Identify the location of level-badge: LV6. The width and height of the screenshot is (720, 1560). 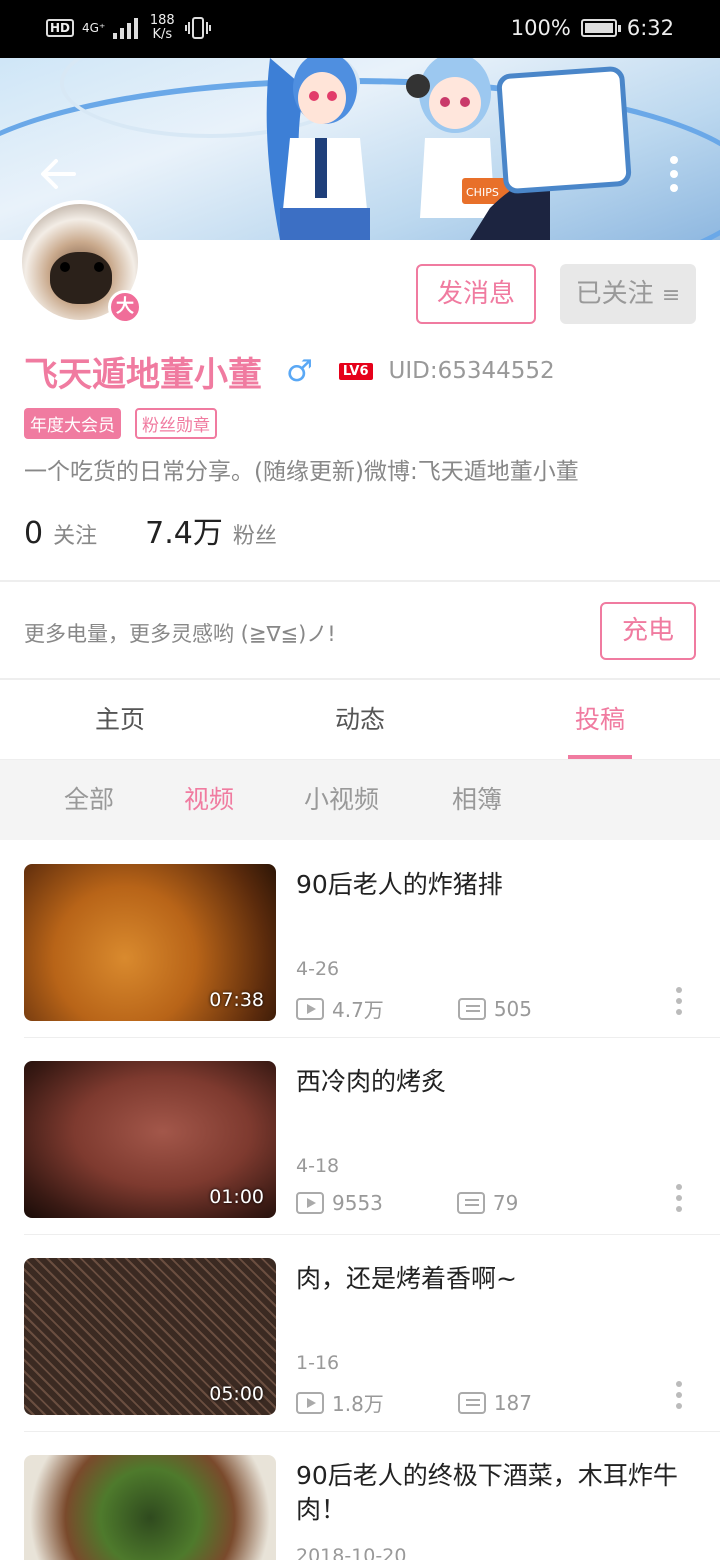
(355, 371).